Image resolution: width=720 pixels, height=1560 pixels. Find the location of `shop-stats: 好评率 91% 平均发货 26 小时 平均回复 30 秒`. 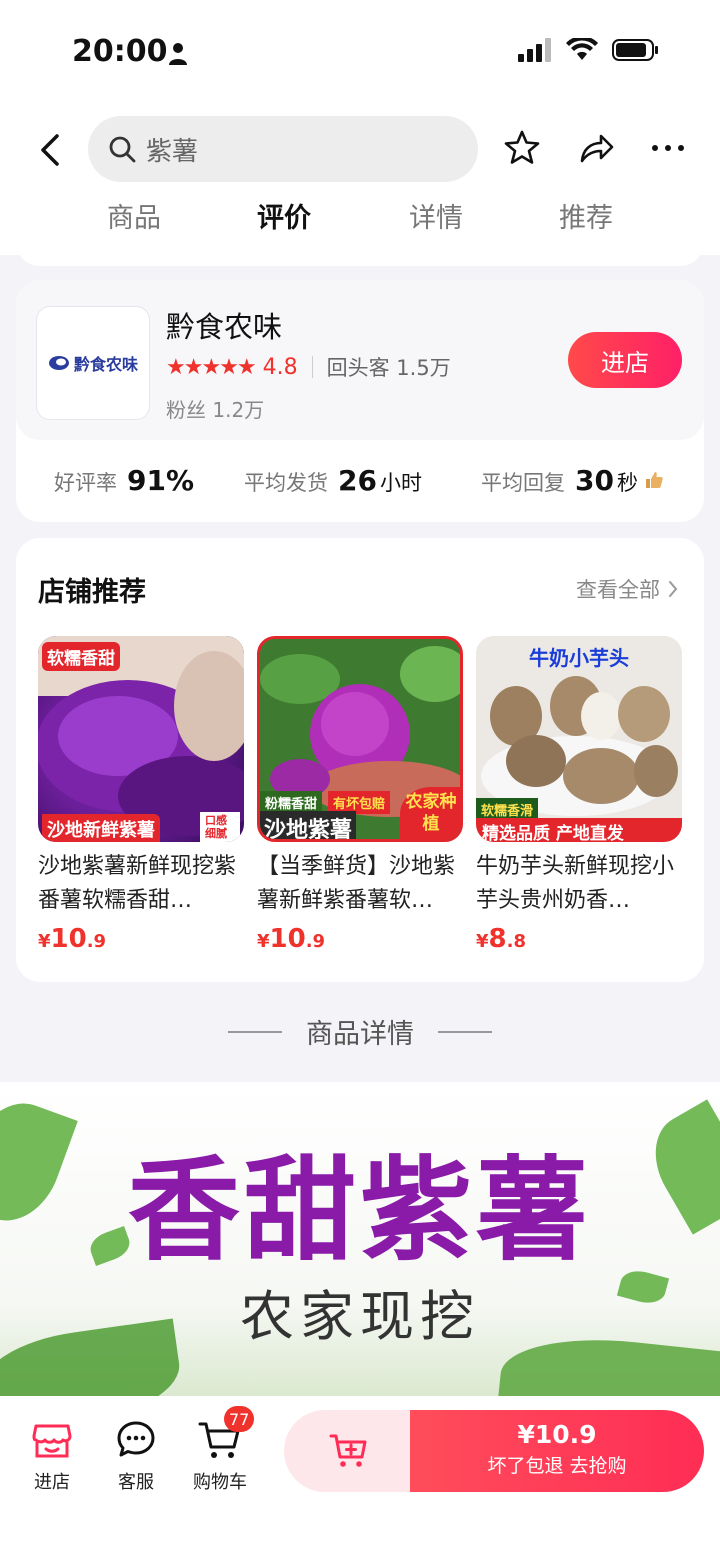

shop-stats: 好评率 91% 平均发货 26 小时 平均回复 30 秒 is located at coordinates (360, 484).